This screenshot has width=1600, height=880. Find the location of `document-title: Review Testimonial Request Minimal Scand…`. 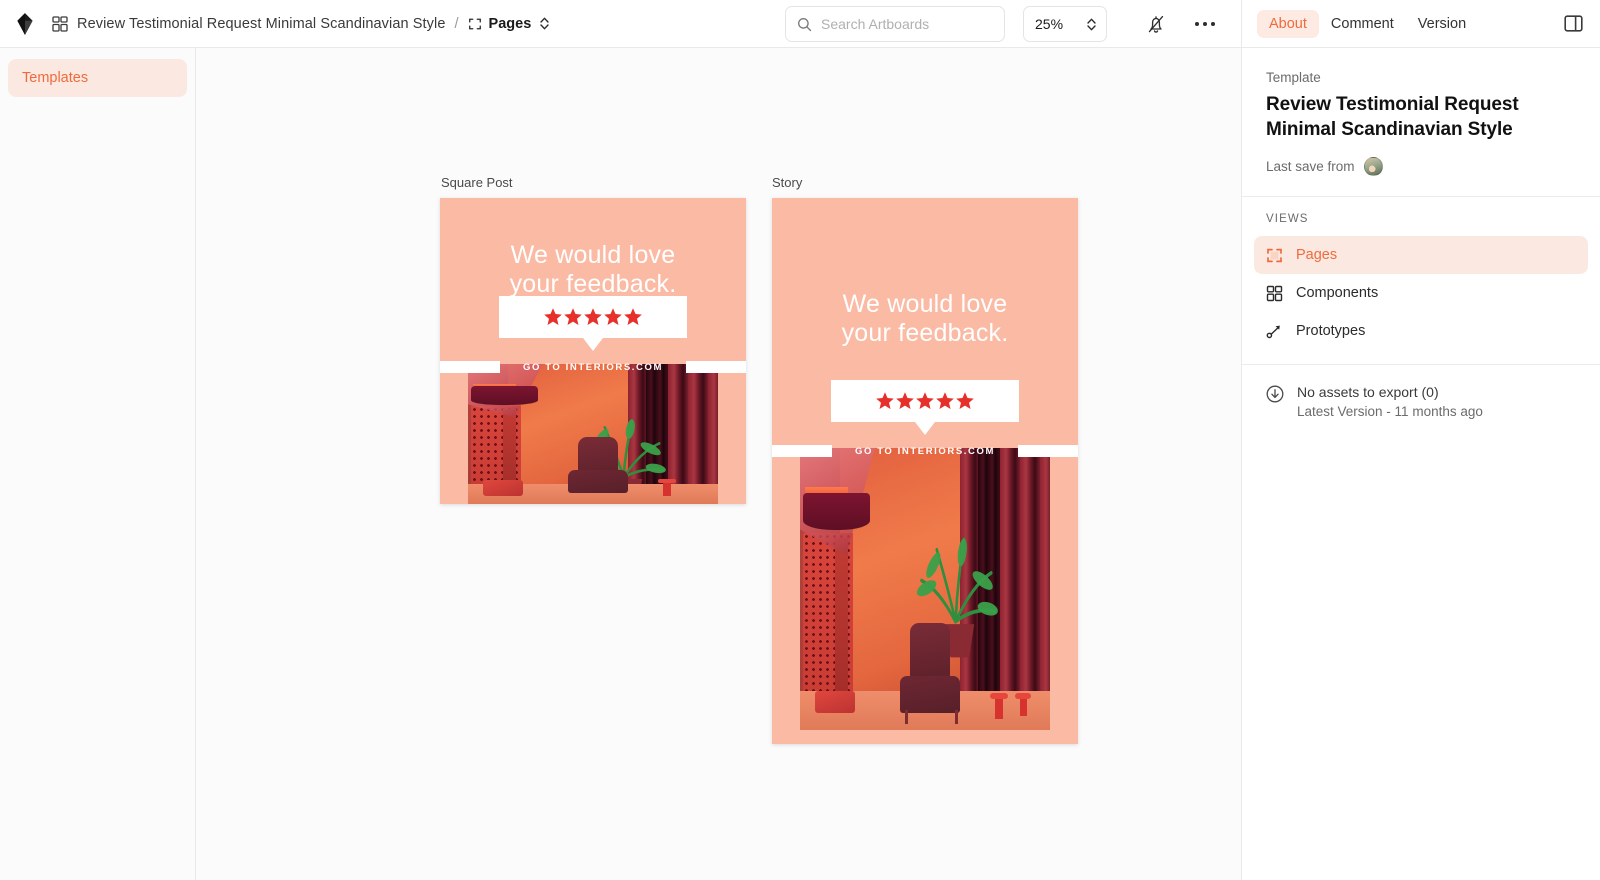

document-title: Review Testimonial Request Minimal Scand… is located at coordinates (261, 24).